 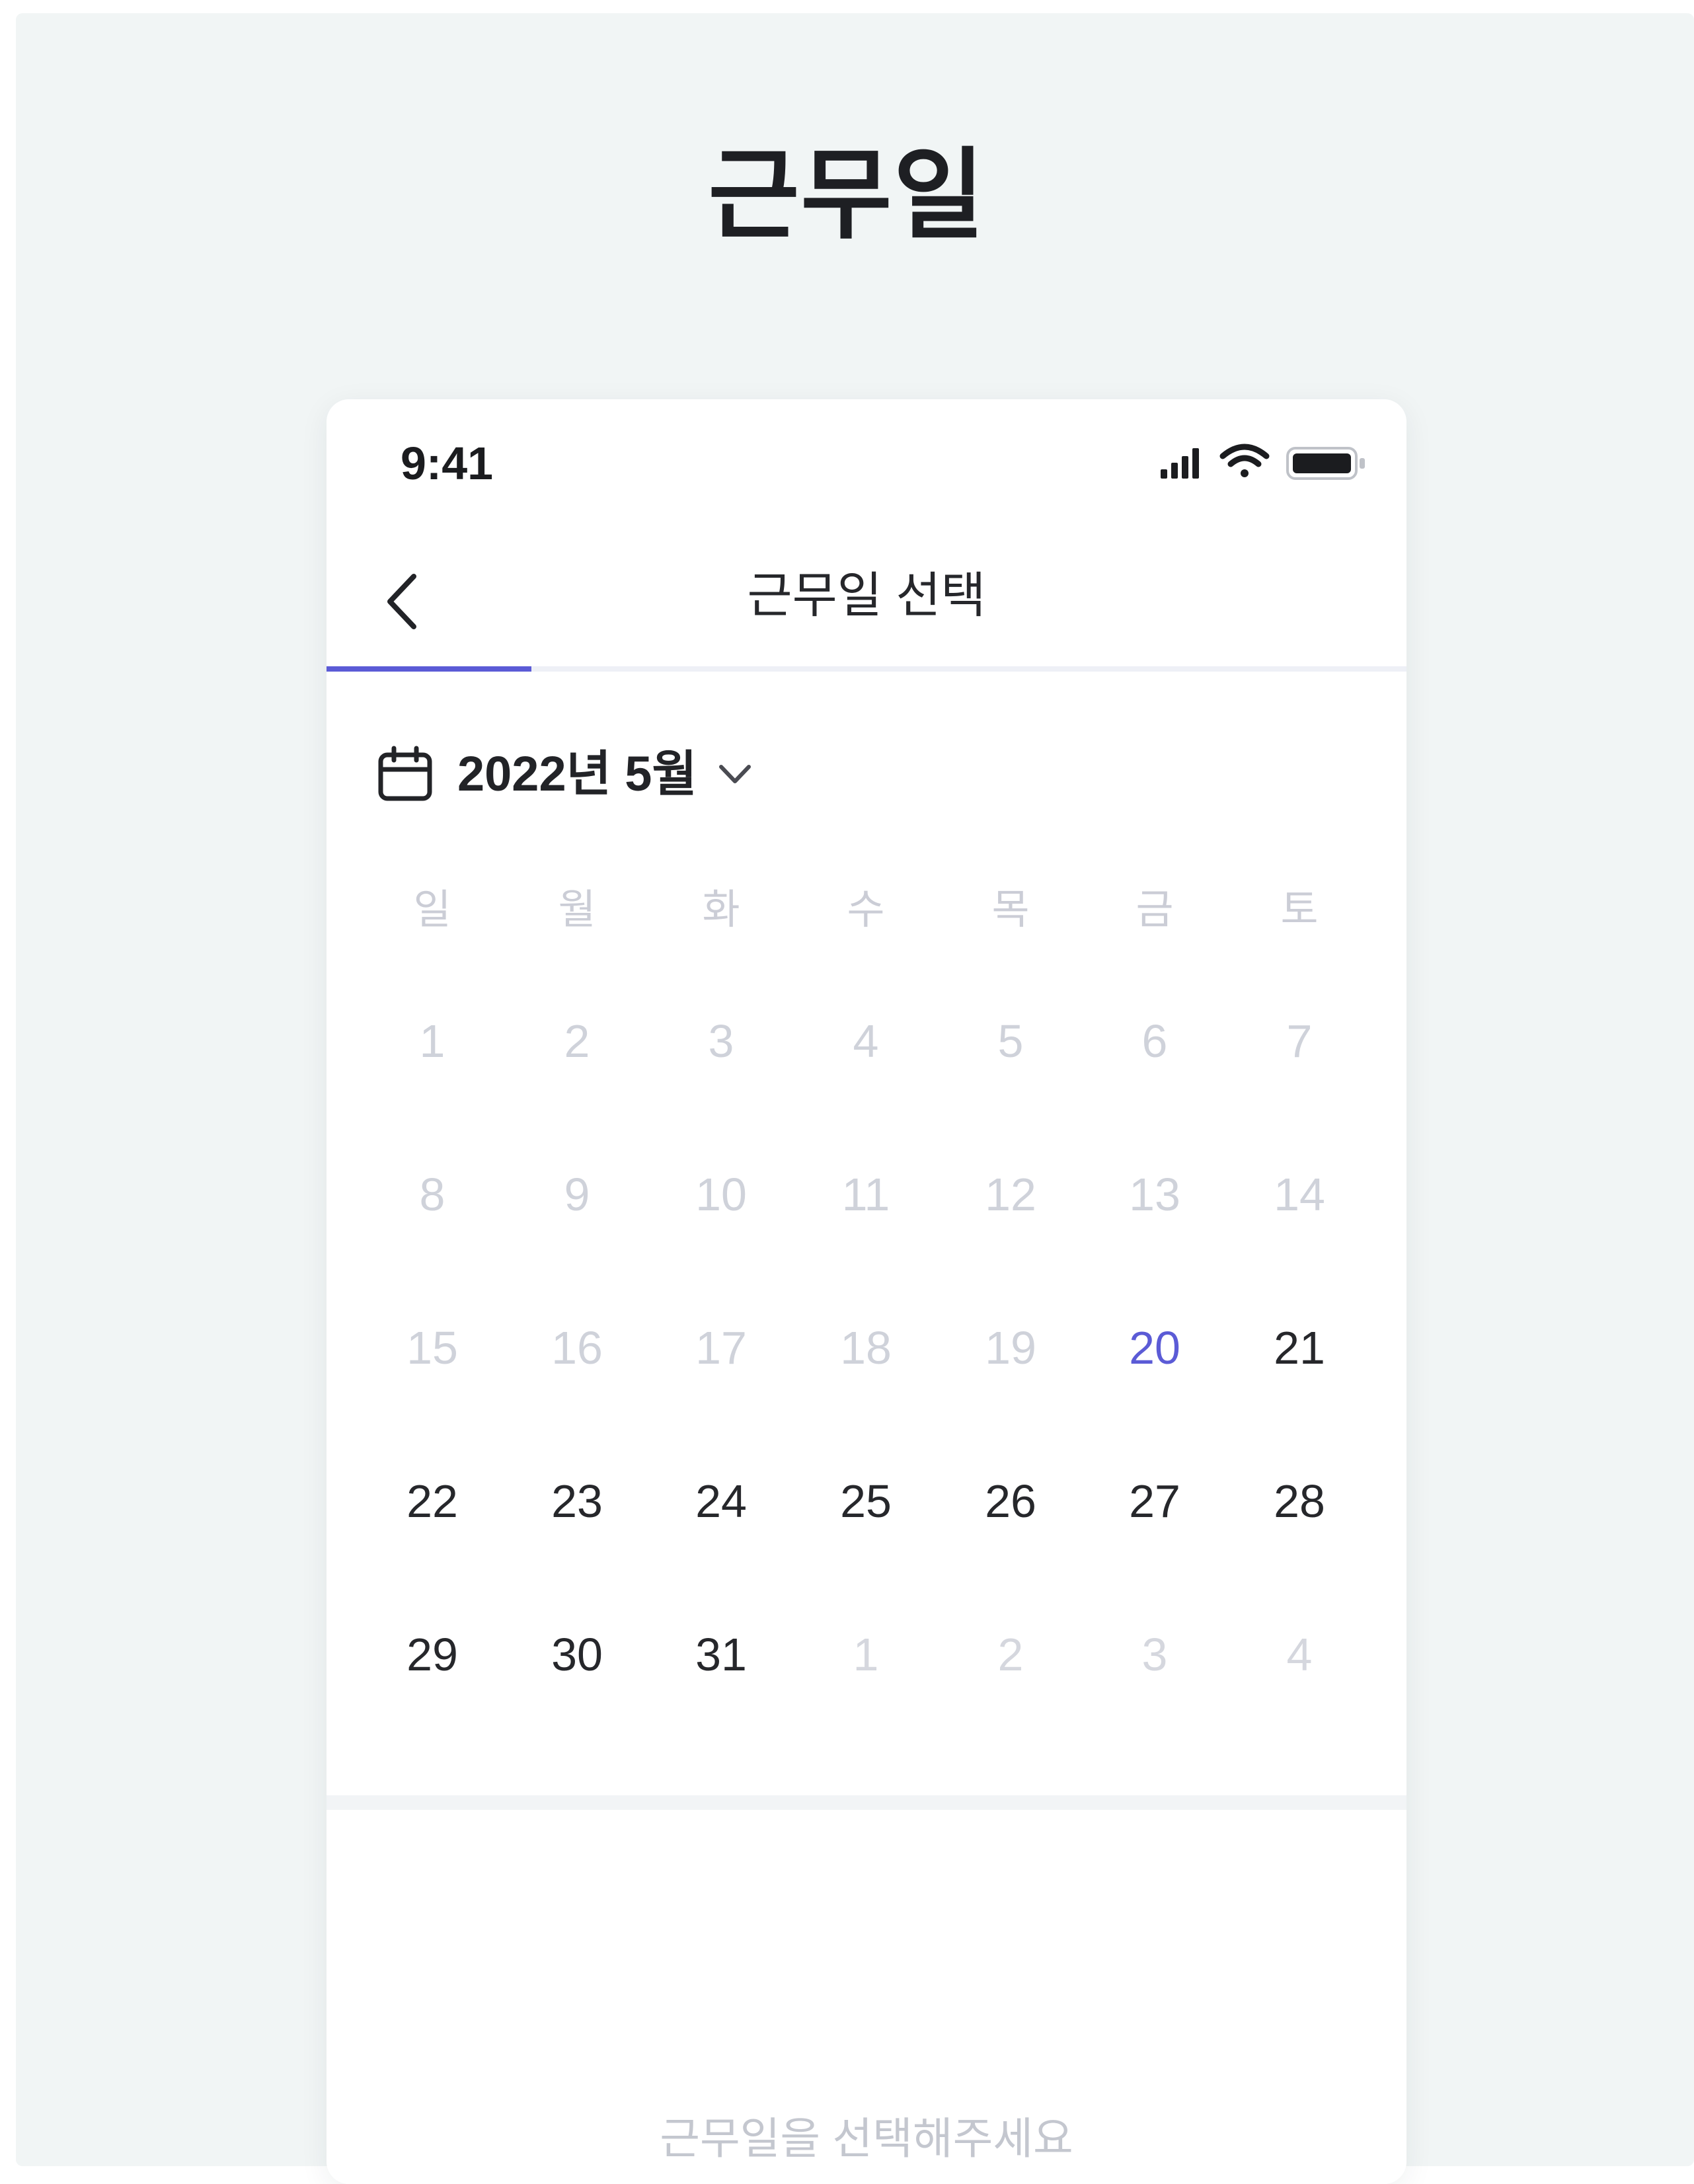 What do you see at coordinates (866, 1997) in the screenshot?
I see `selection-summary-panel: 근무일을 선택해주세요` at bounding box center [866, 1997].